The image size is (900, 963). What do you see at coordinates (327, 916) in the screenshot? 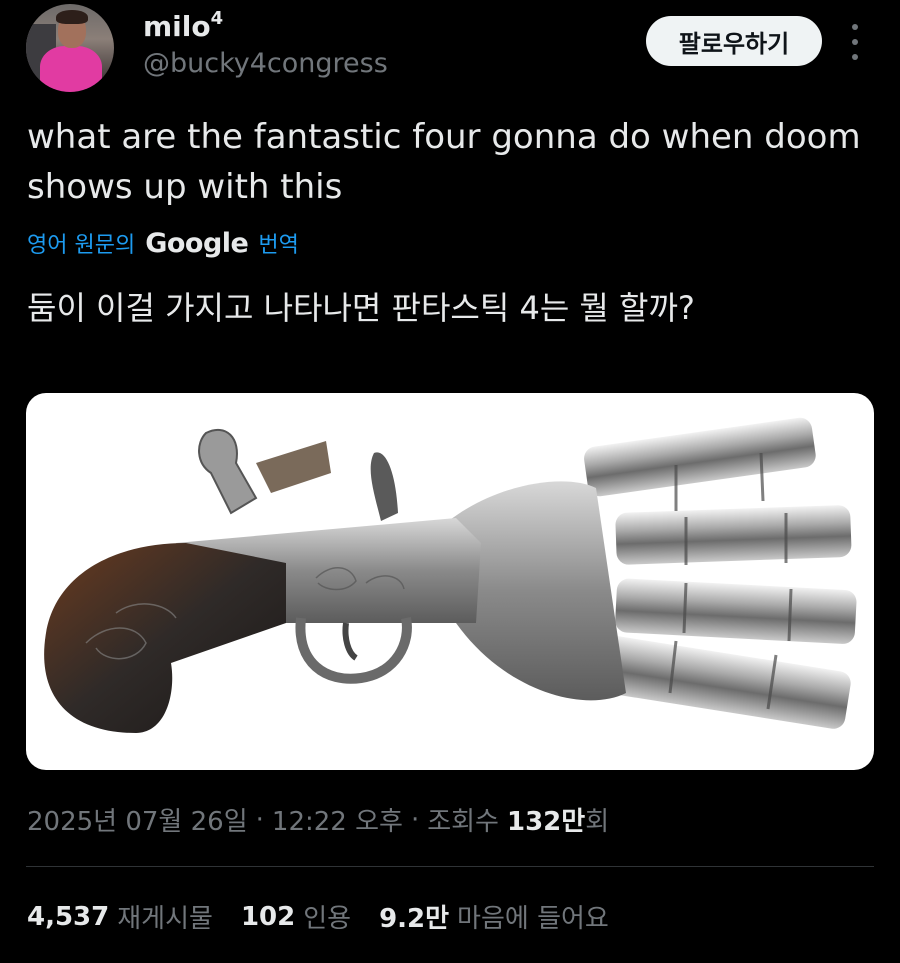
I see `quotes-label: 인용` at bounding box center [327, 916].